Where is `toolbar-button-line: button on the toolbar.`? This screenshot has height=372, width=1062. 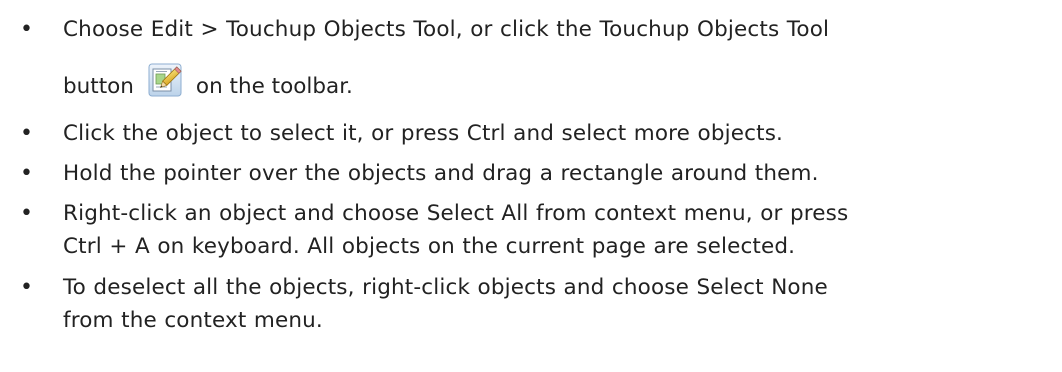
toolbar-button-line: button on the toolbar. is located at coordinates (208, 85).